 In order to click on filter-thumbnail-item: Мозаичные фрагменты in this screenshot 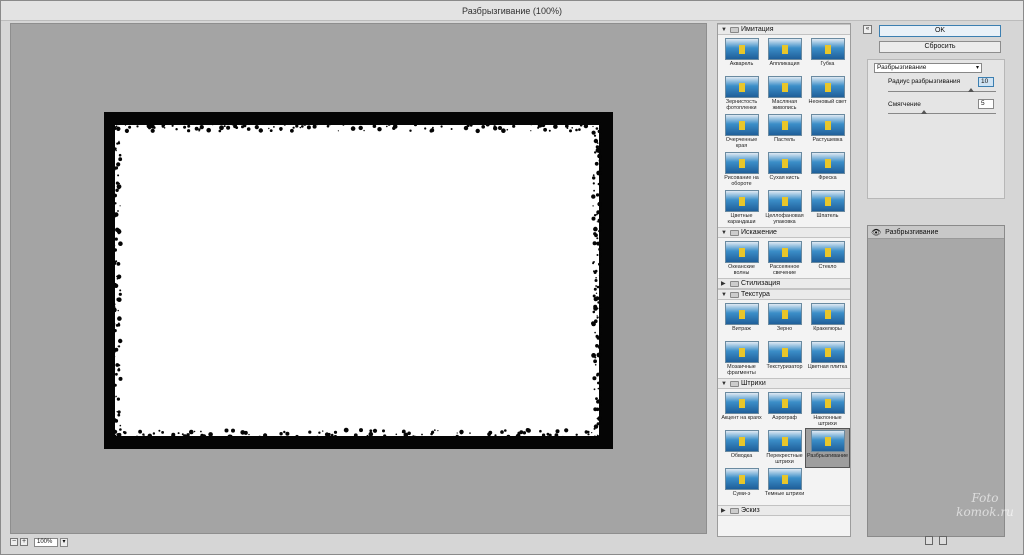, I will do `click(741, 359)`.